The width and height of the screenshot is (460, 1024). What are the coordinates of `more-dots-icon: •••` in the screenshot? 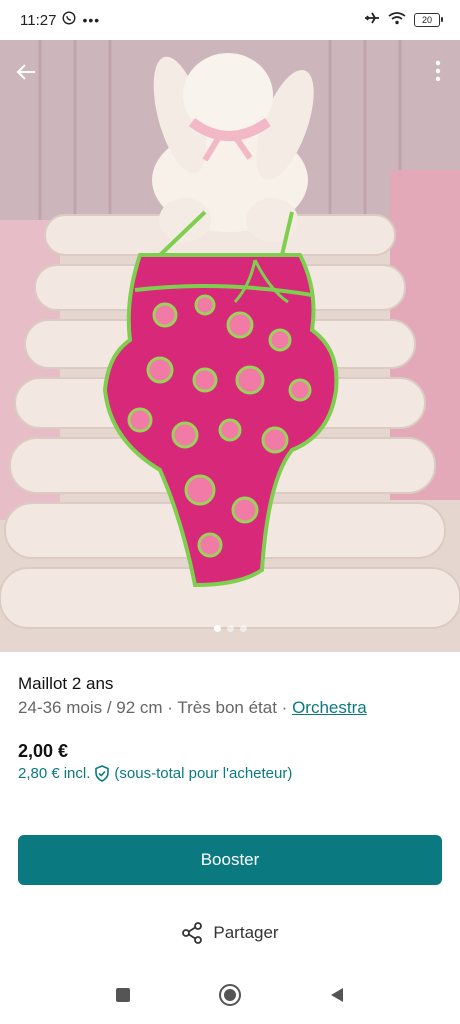 It's located at (91, 20).